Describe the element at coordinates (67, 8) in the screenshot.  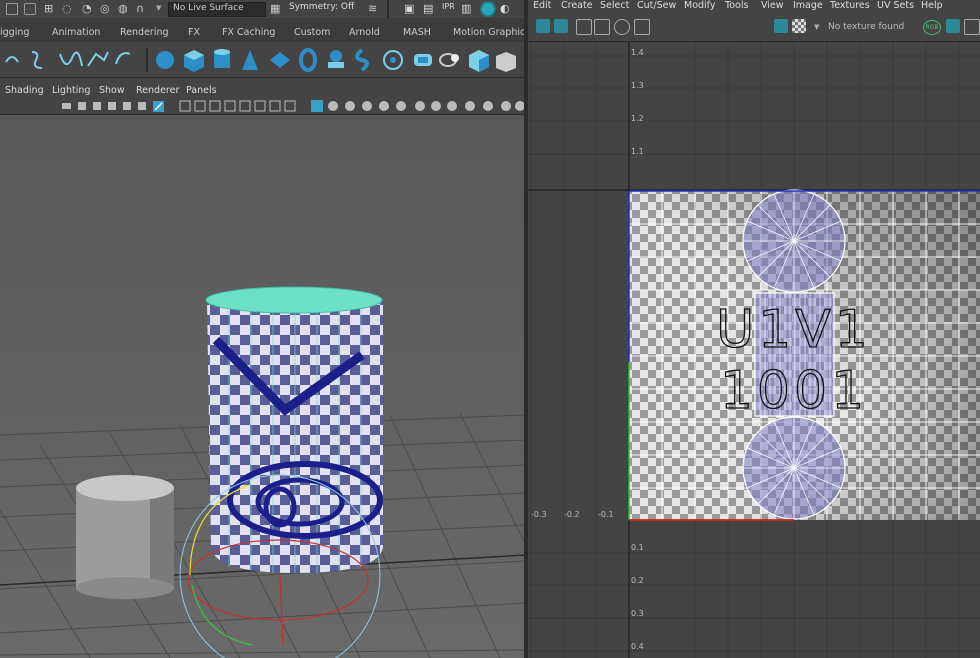
I see `snap-curve-icon: ◌` at that location.